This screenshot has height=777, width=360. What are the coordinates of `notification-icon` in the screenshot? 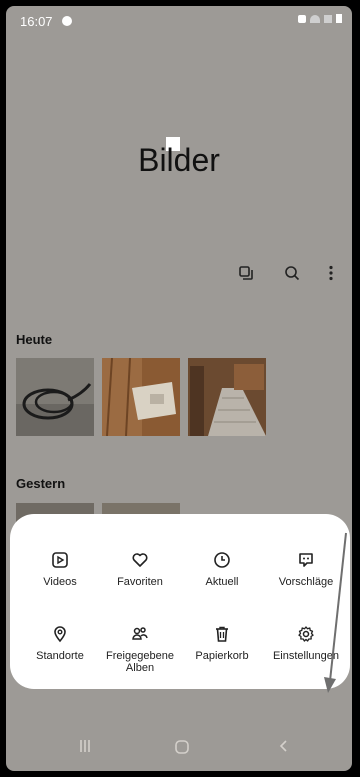 It's located at (67, 21).